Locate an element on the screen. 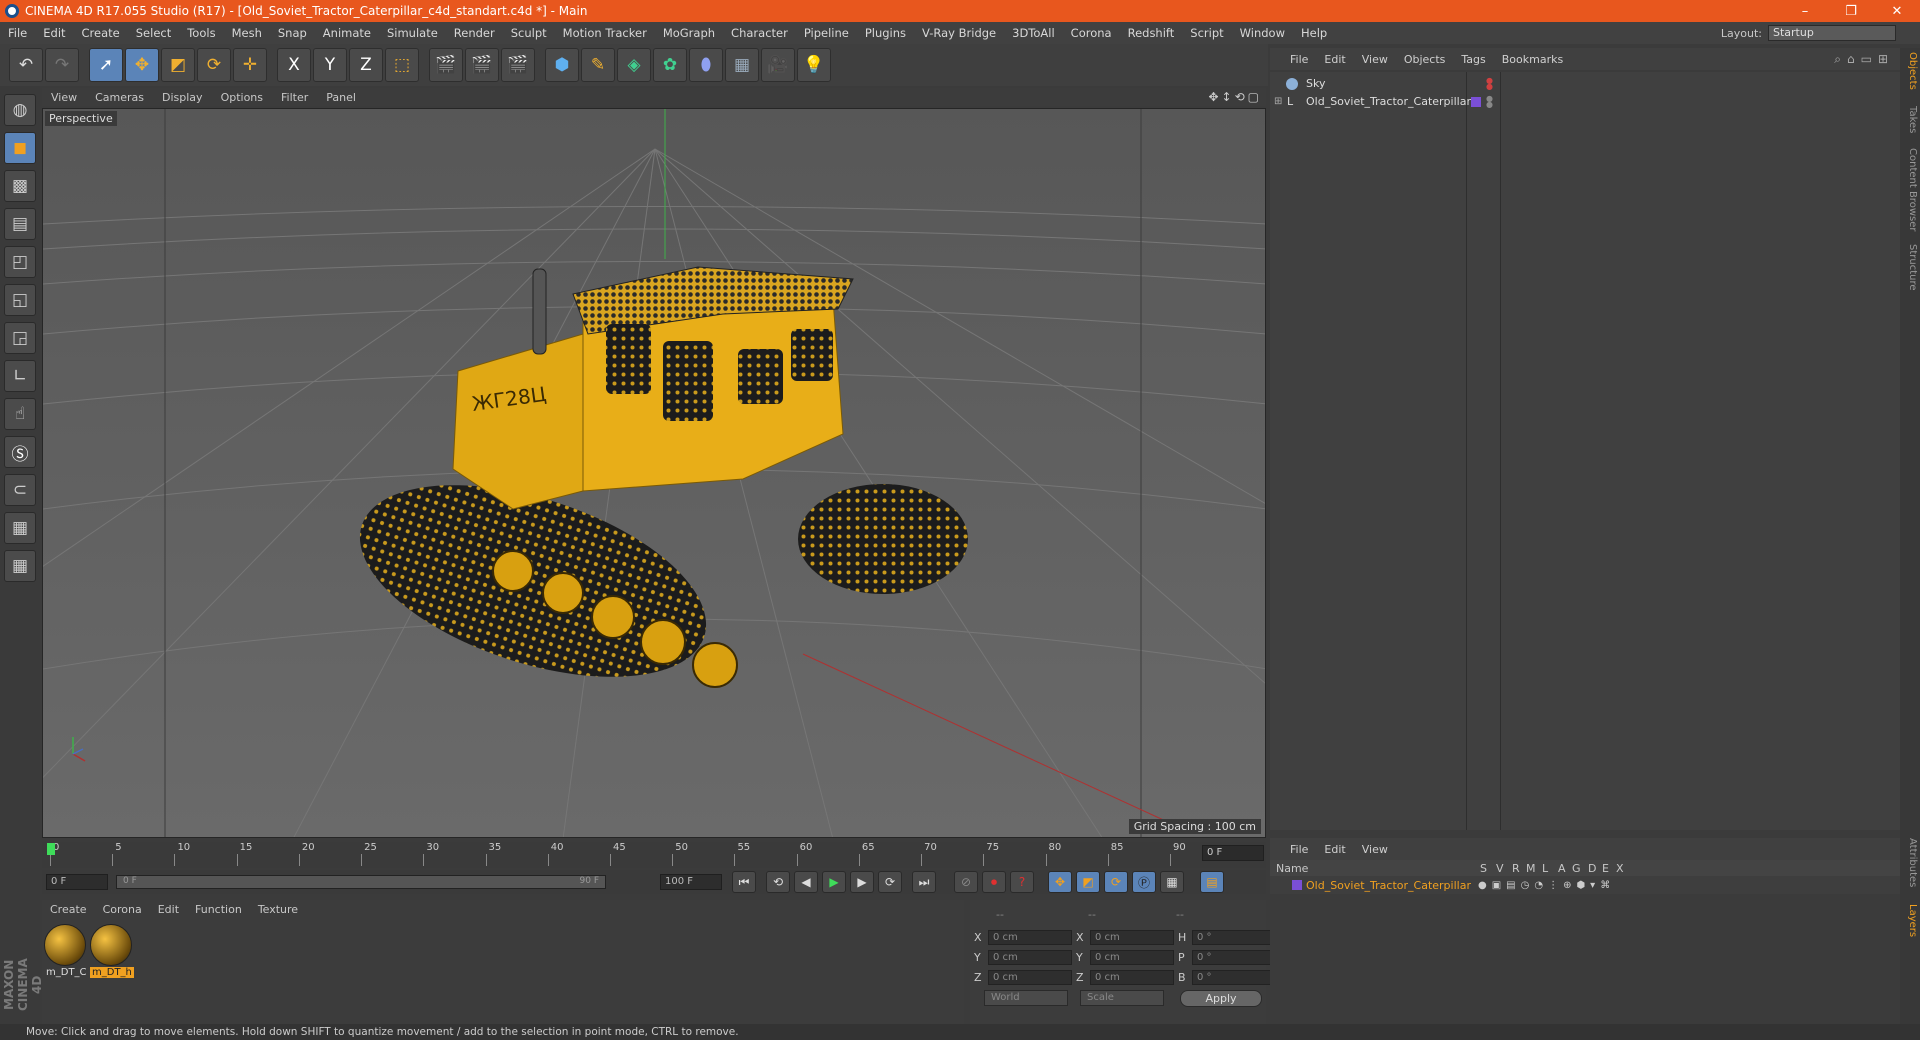 This screenshot has height=1040, width=1920. objects-menu-edit: Edit is located at coordinates (1334, 59).